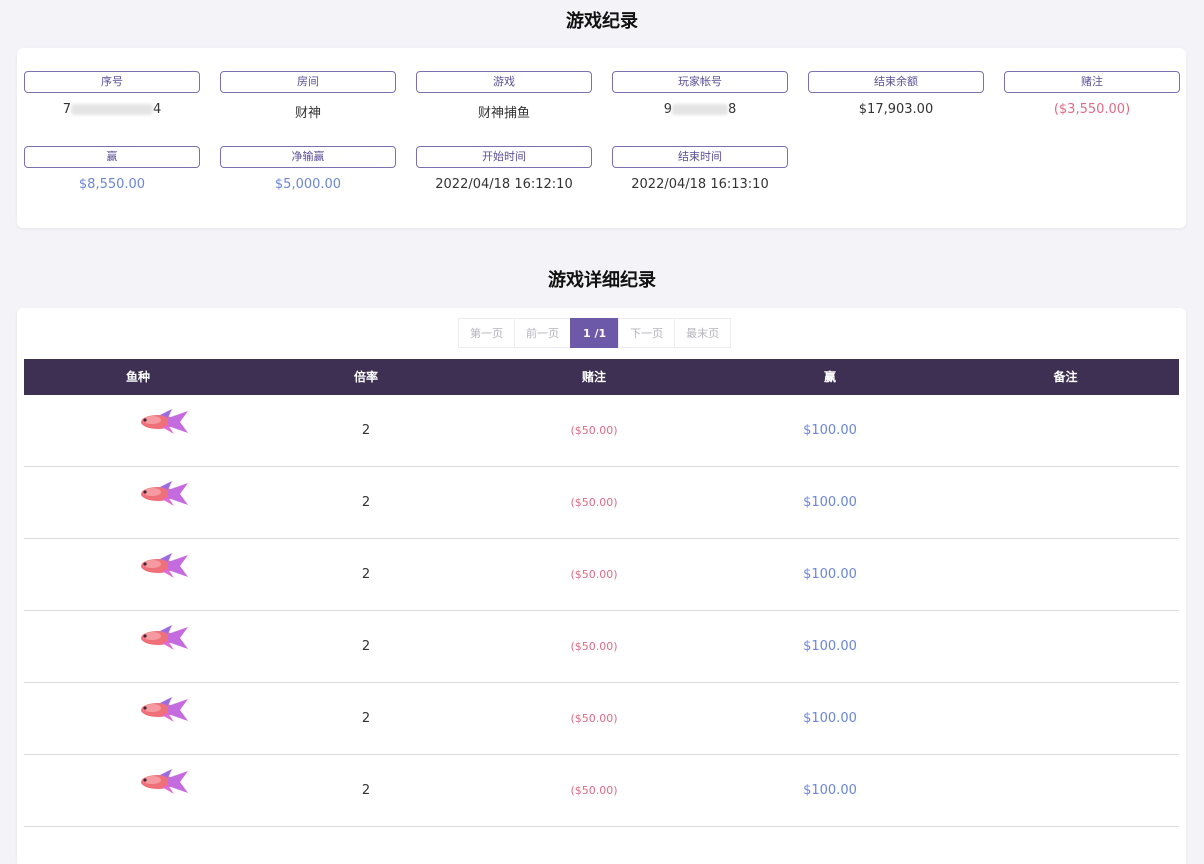 This screenshot has height=864, width=1204. I want to click on detail-title: 游戏详细纪录, so click(602, 280).